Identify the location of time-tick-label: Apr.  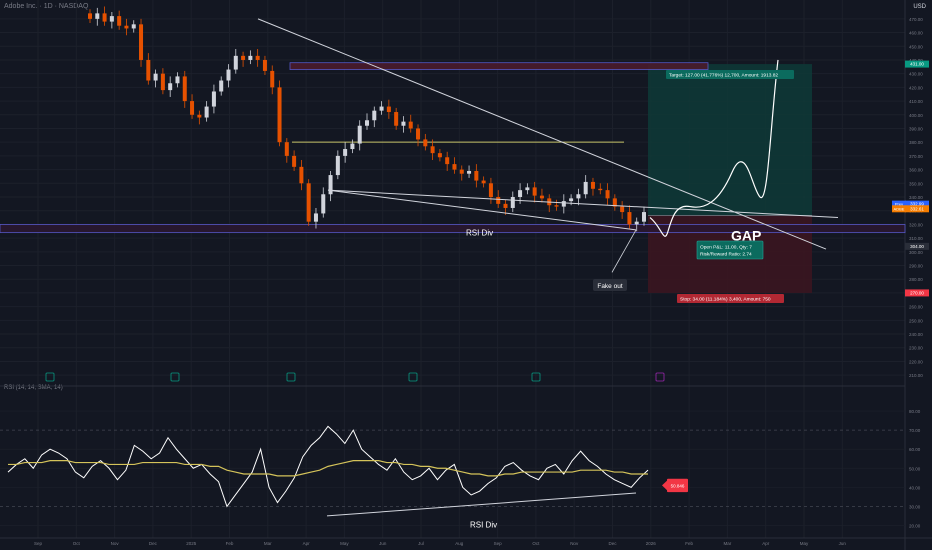
(307, 543).